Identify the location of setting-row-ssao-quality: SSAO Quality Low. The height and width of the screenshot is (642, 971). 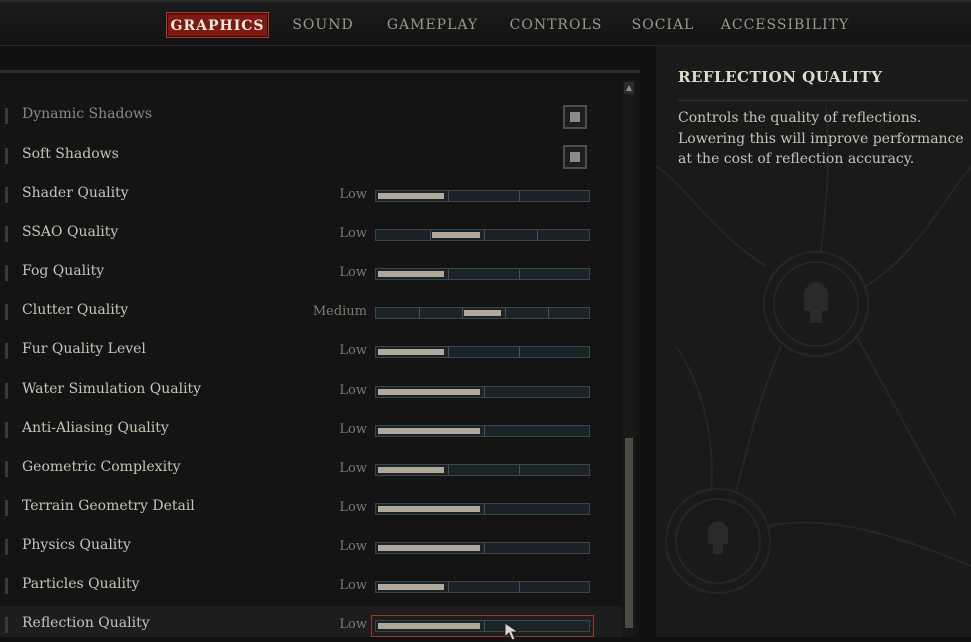
(311, 234).